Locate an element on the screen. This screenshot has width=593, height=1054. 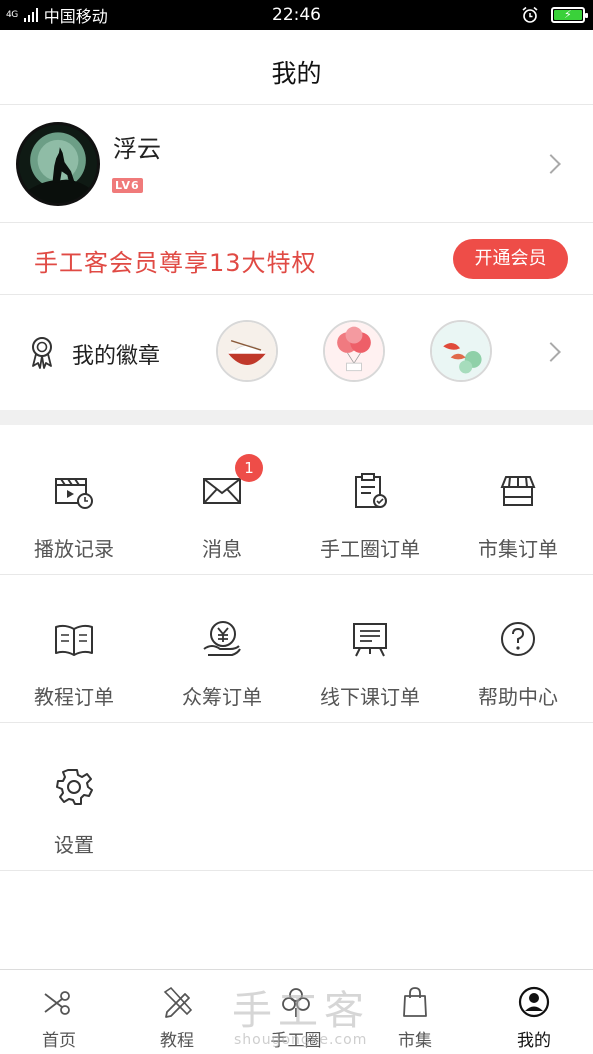
tab-market: 市集 is located at coordinates (415, 1012).